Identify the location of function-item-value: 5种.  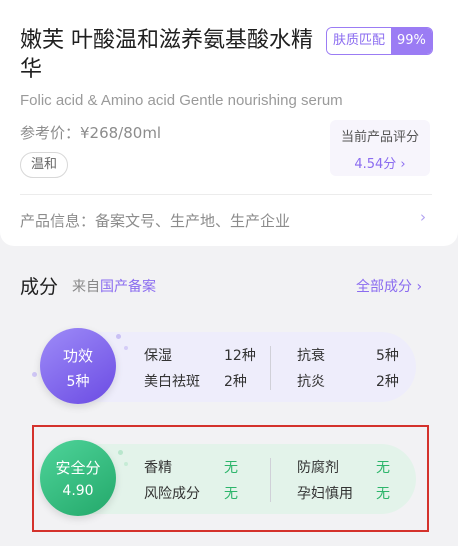
(387, 356).